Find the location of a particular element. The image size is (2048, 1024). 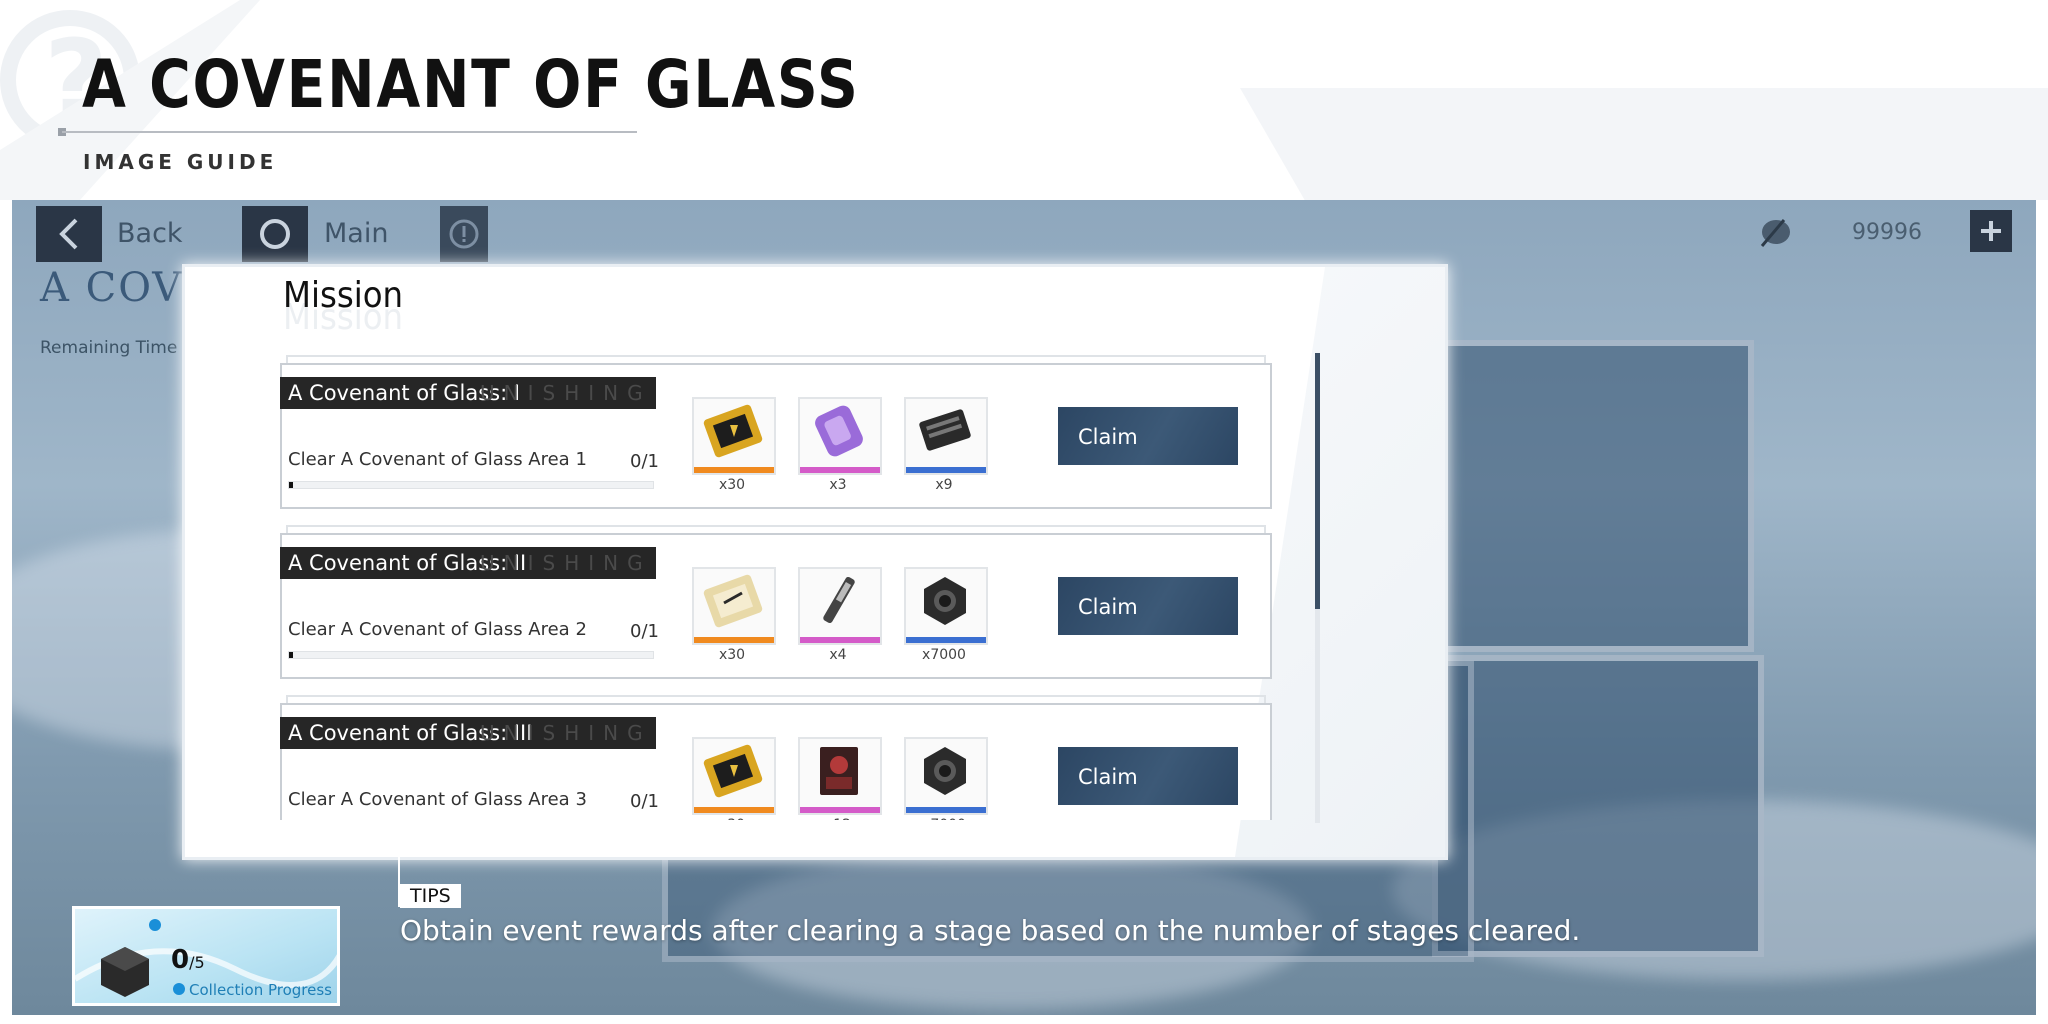

scrollbar-thumb is located at coordinates (1317, 481).